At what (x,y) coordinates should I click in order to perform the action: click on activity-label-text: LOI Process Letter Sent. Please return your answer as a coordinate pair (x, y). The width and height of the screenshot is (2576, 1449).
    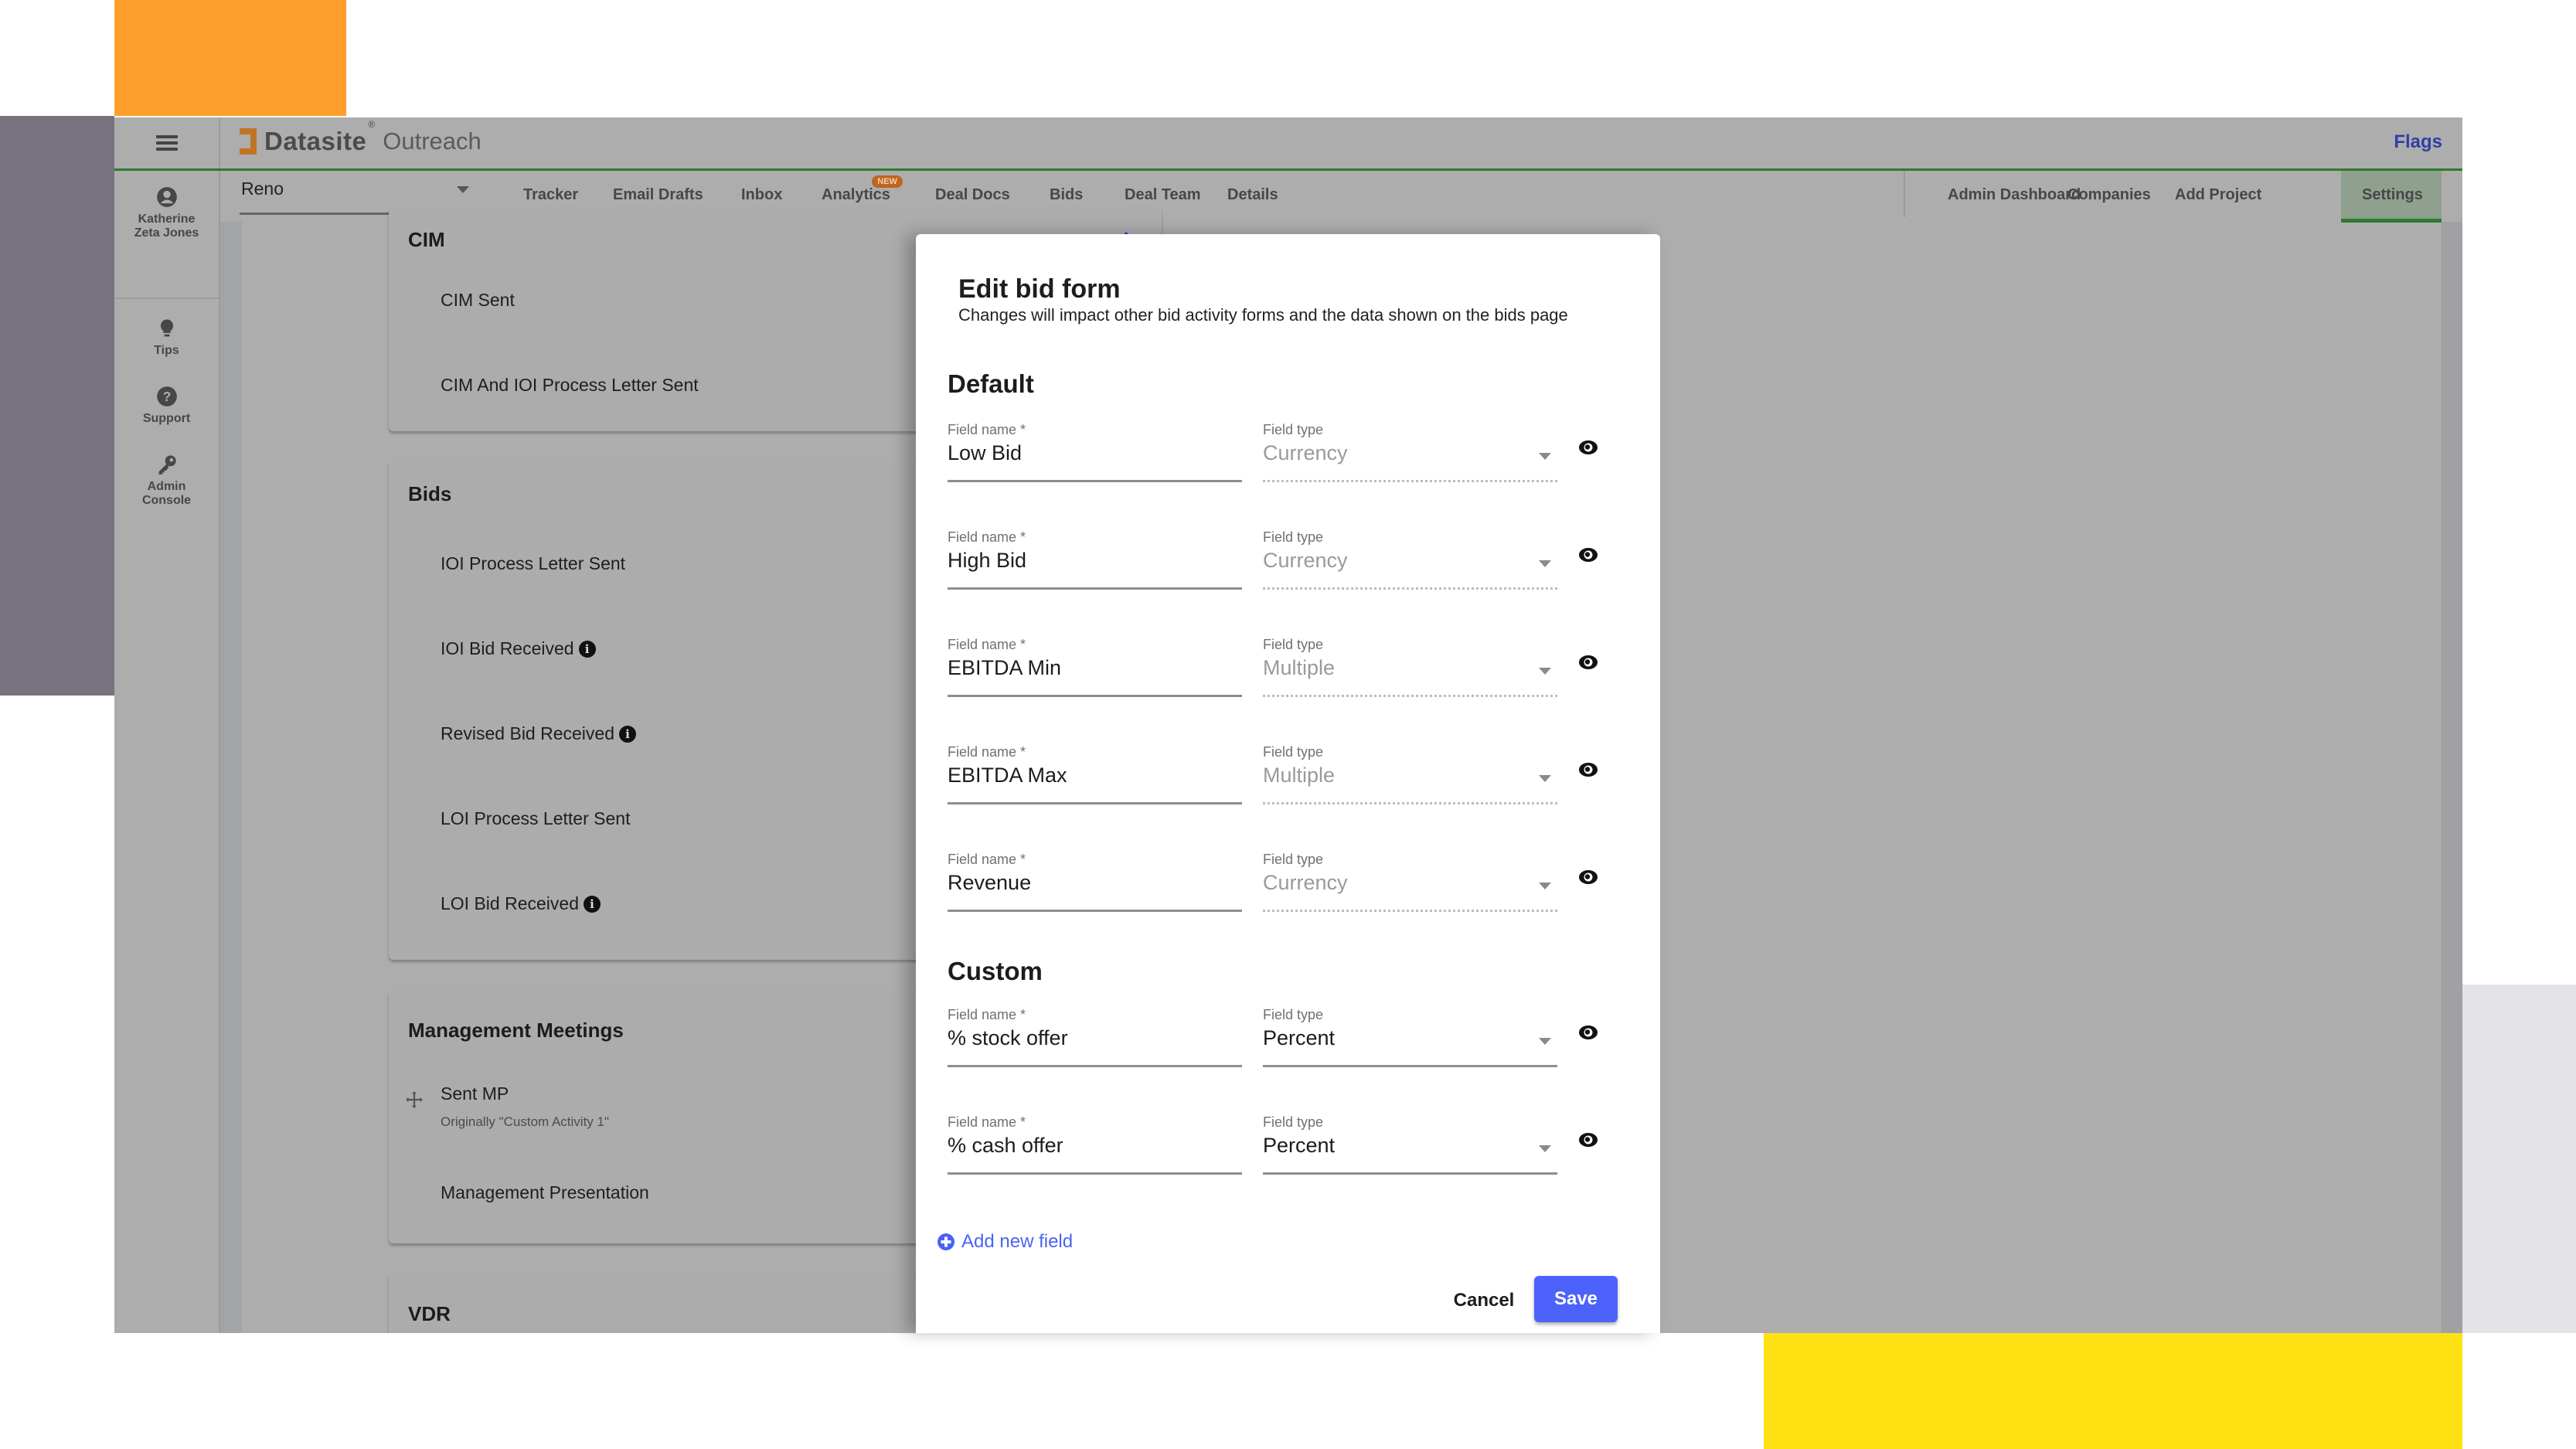
    Looking at the image, I should click on (536, 818).